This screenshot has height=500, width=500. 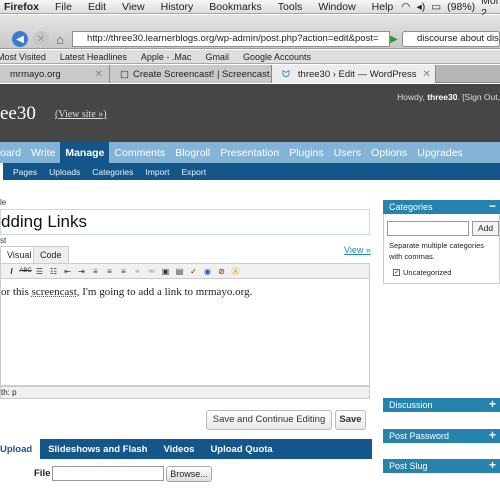 What do you see at coordinates (394, 39) in the screenshot?
I see `go-icon: ▶` at bounding box center [394, 39].